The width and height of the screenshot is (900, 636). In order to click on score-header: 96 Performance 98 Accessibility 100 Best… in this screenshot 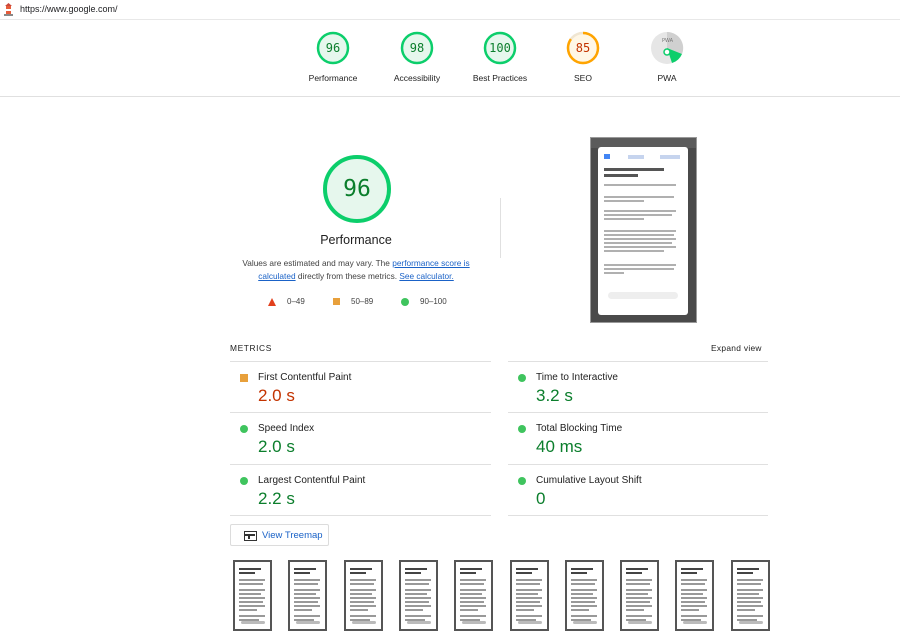, I will do `click(450, 58)`.